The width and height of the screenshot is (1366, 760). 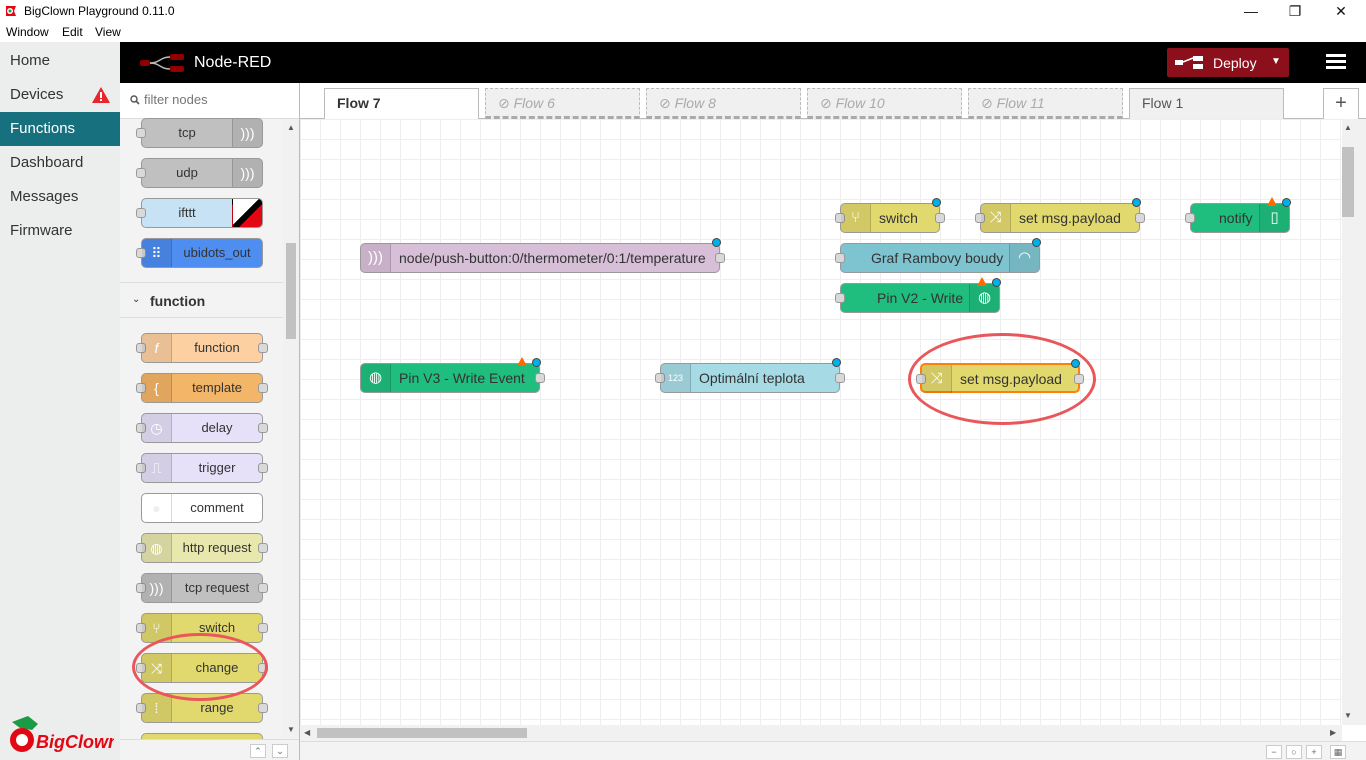 I want to click on maximize-button: ❐, so click(x=1295, y=12).